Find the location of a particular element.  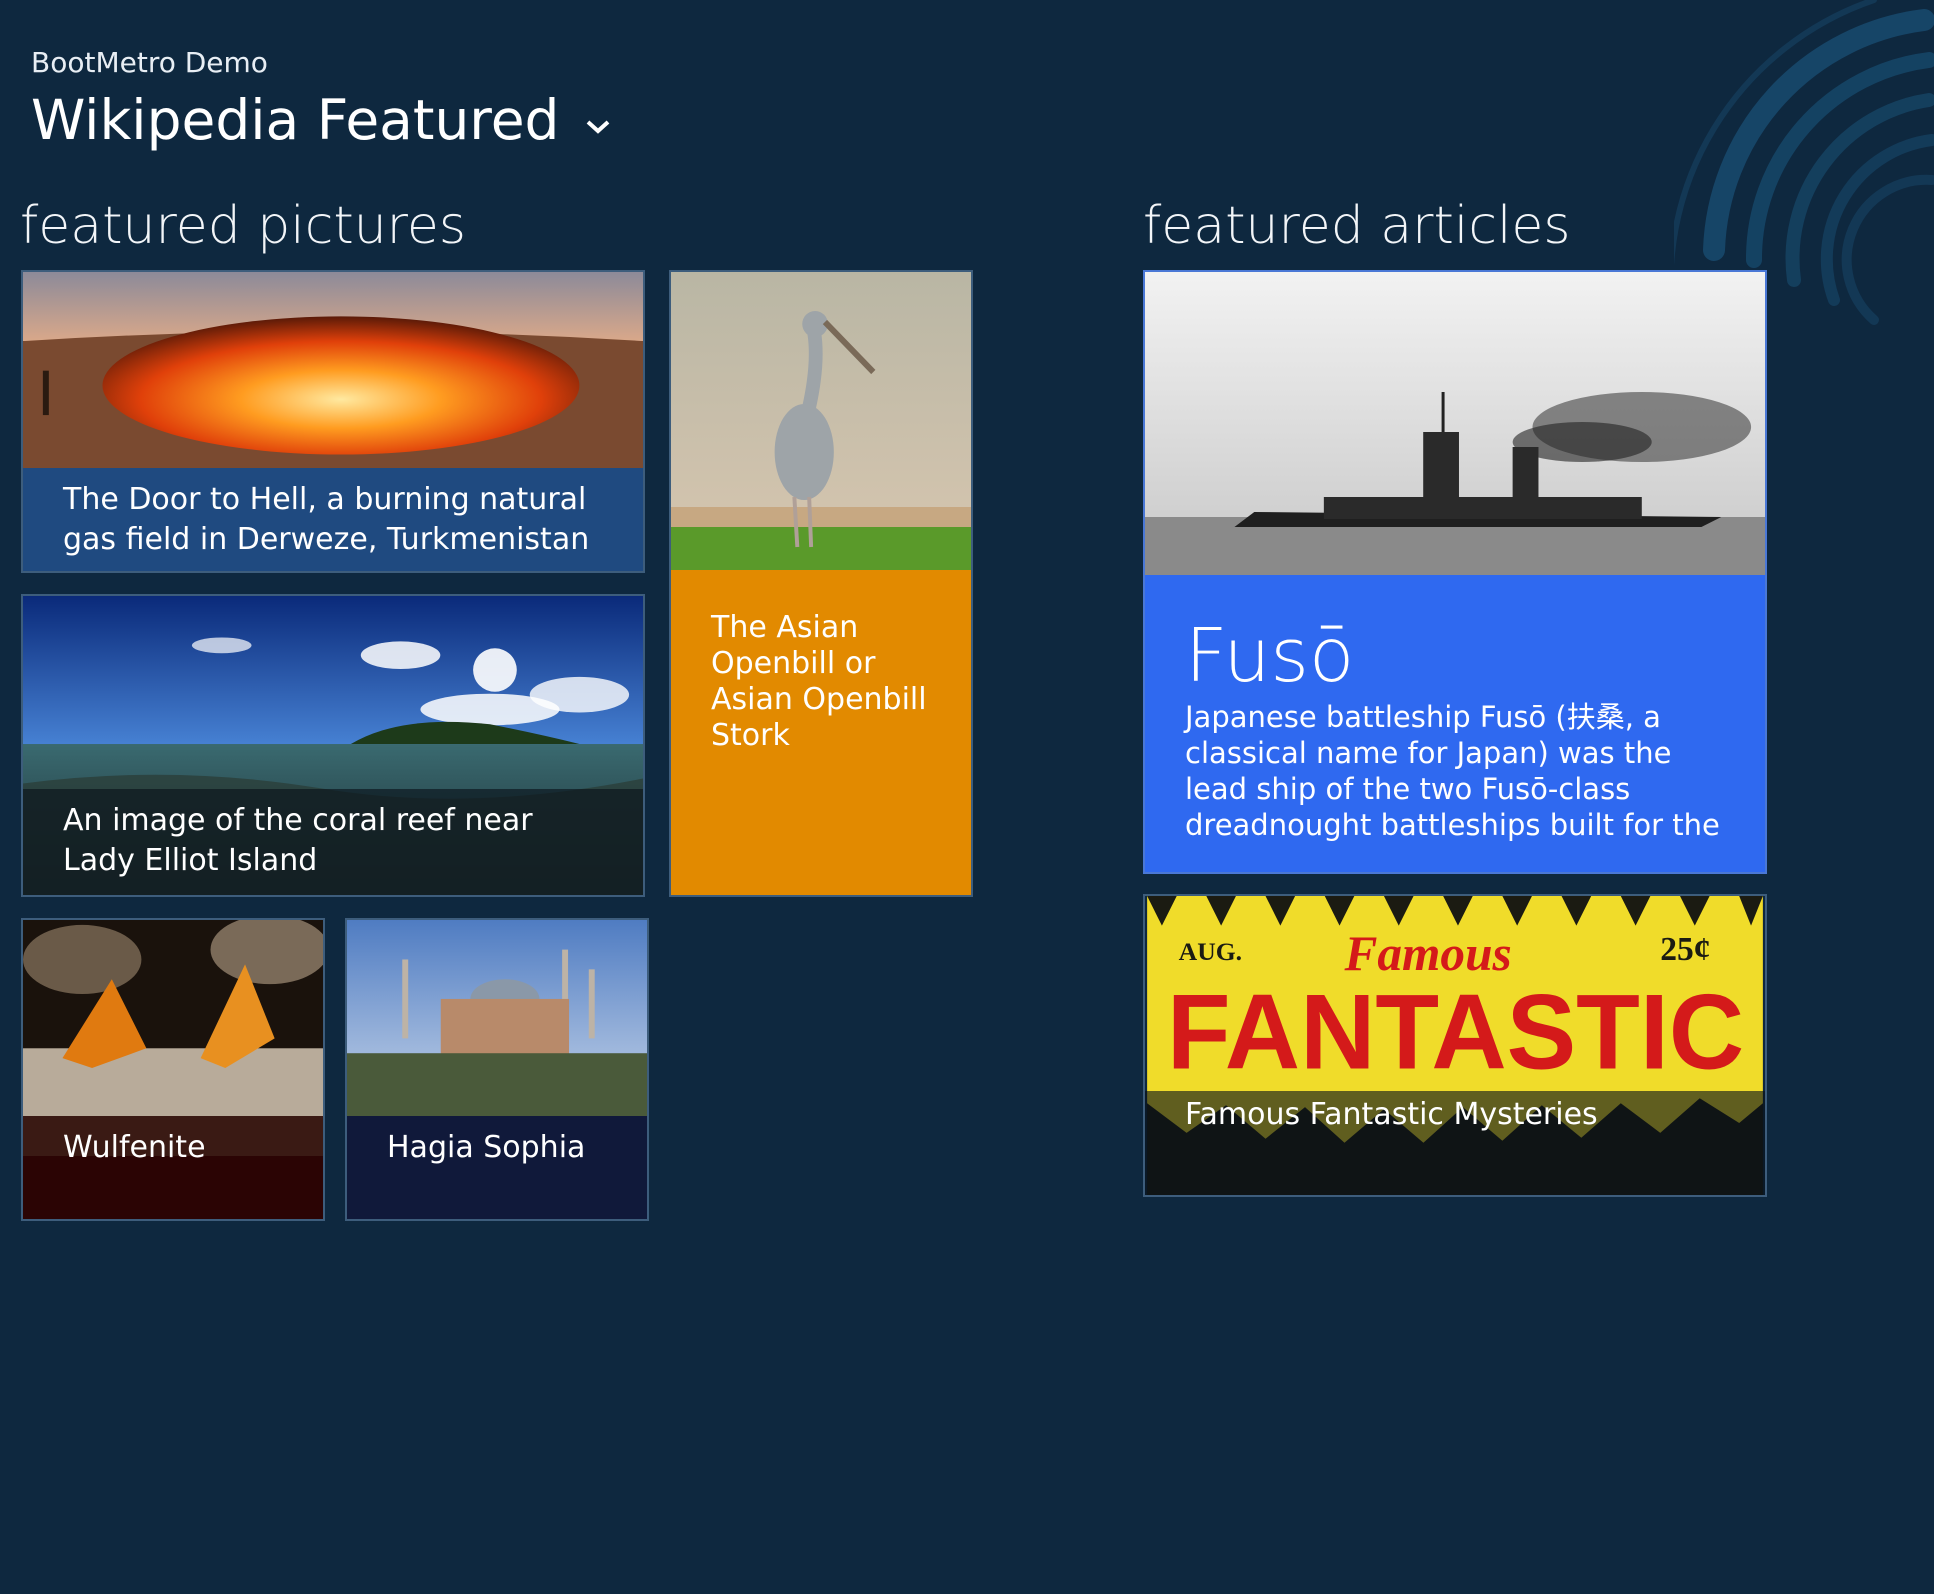

cover-month: AUG. is located at coordinates (1210, 951).